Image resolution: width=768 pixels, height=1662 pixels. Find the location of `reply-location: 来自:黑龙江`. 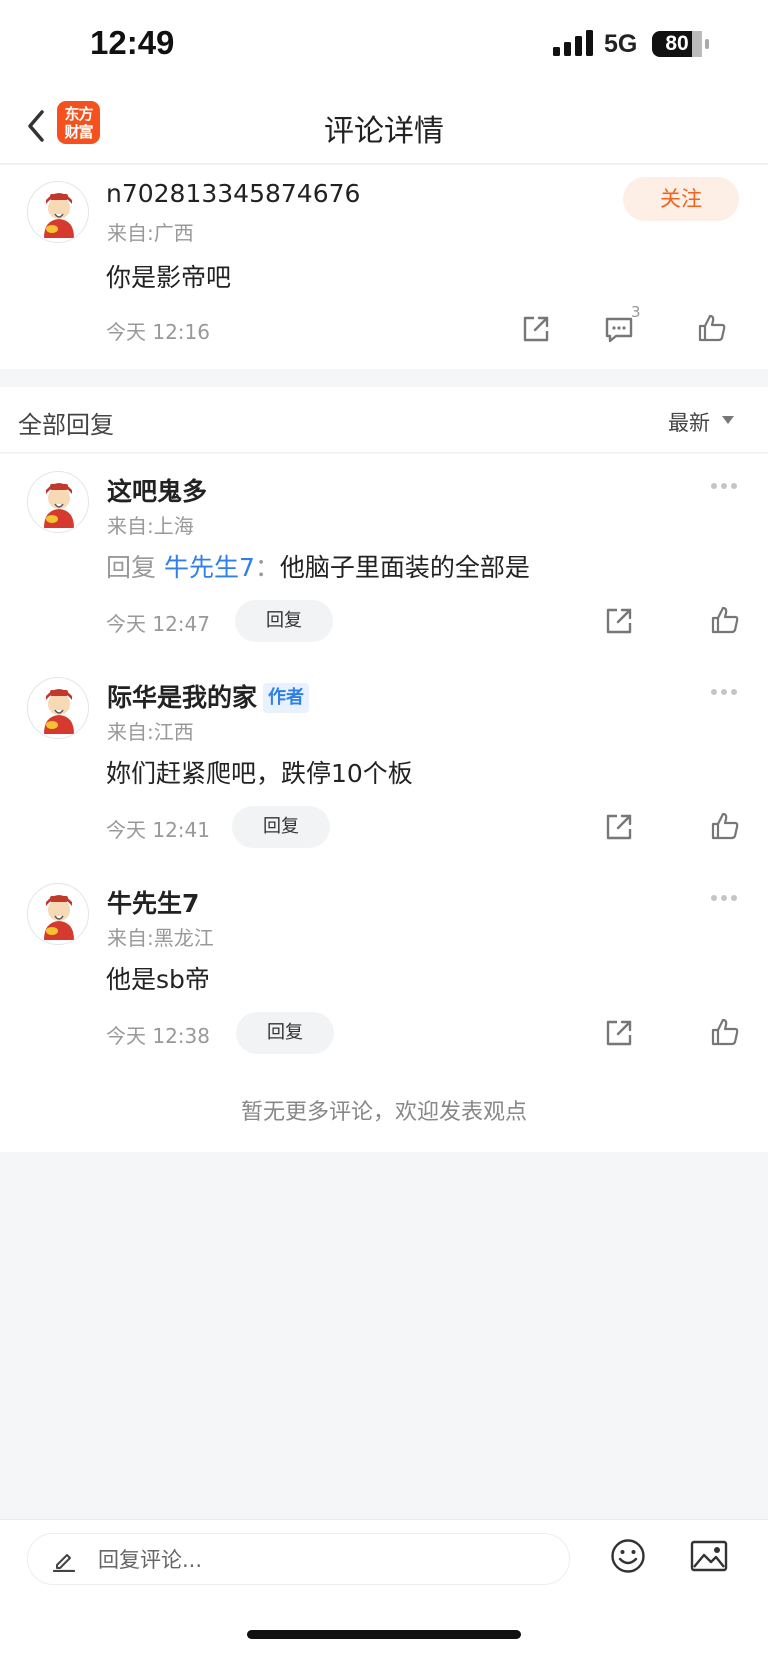

reply-location: 来自:黑龙江 is located at coordinates (160, 938).